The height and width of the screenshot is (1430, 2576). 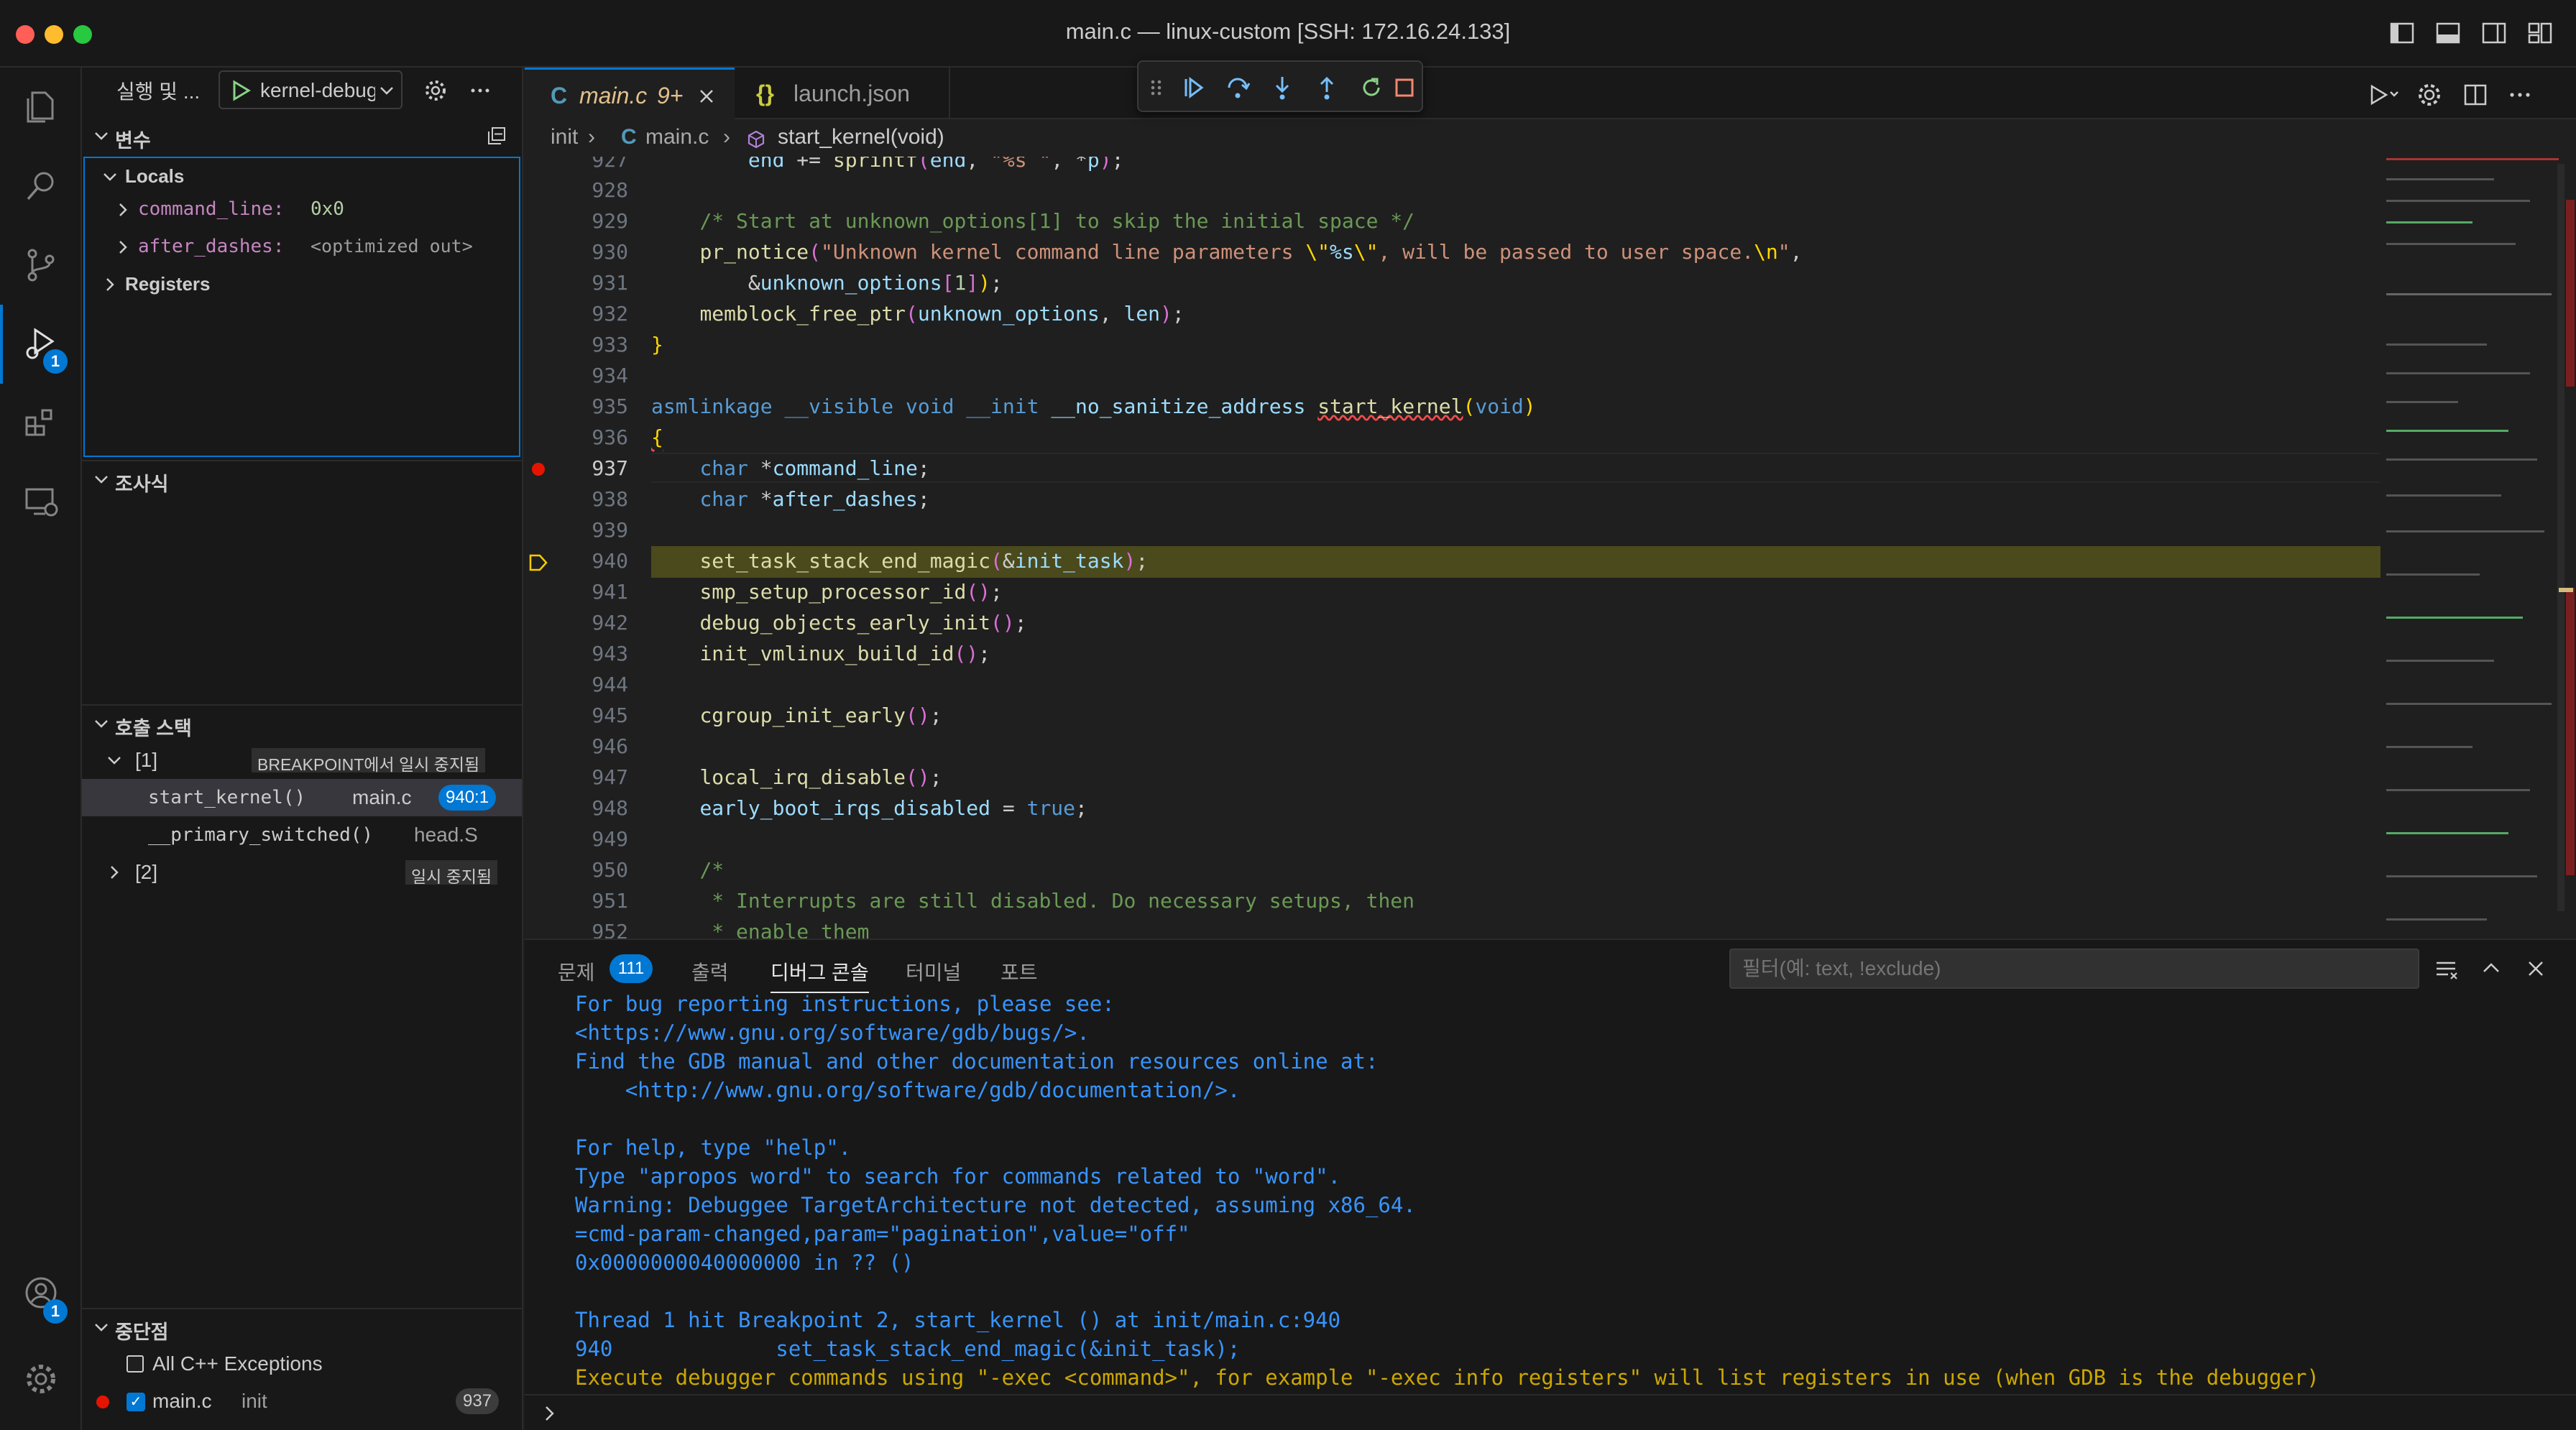 I want to click on toggle-primary-sidebar-icon, so click(x=2402, y=33).